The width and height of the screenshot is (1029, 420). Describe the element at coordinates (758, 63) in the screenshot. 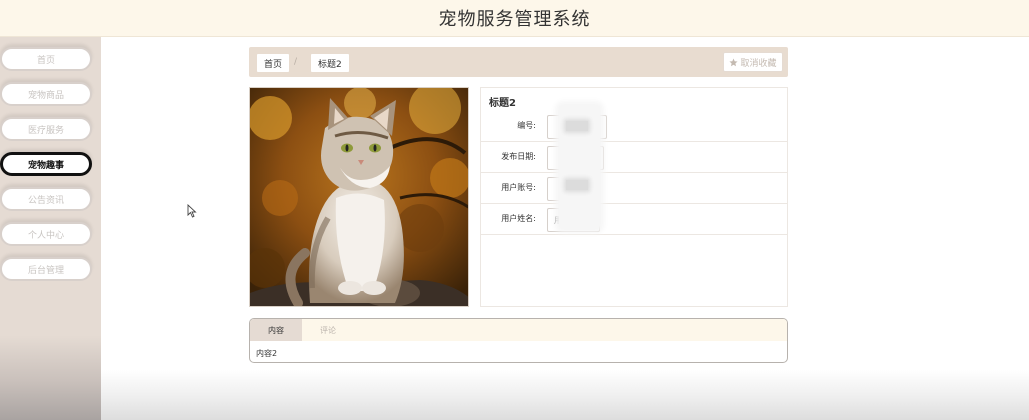

I see `unfavorite-label: 取消收藏` at that location.